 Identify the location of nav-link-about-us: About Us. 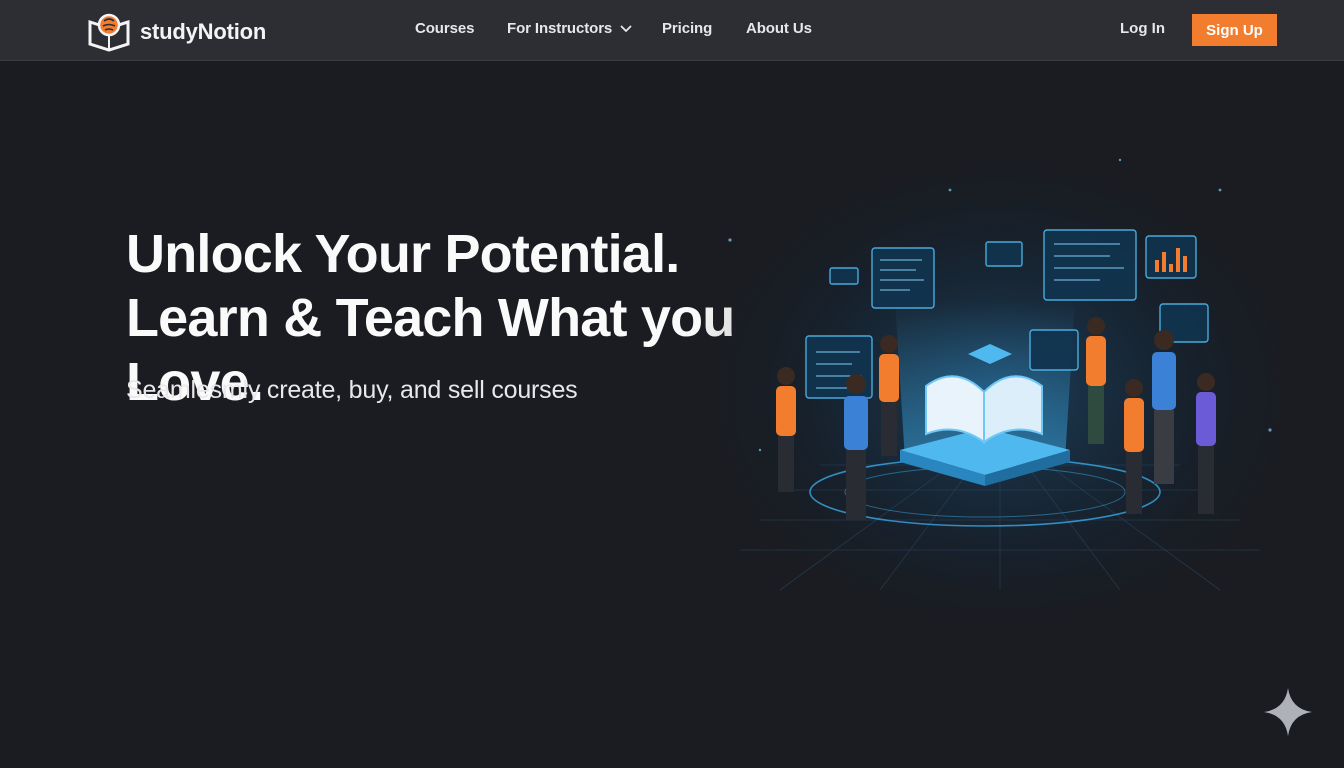
(779, 28).